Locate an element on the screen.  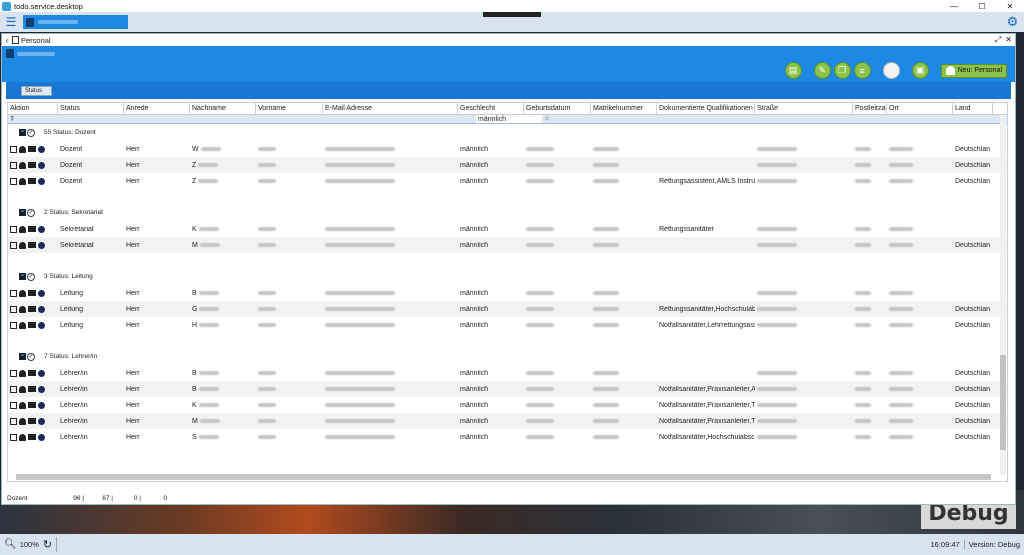
group-header: − ✓ 2 Status: Sekretariat is located at coordinates (507, 212).